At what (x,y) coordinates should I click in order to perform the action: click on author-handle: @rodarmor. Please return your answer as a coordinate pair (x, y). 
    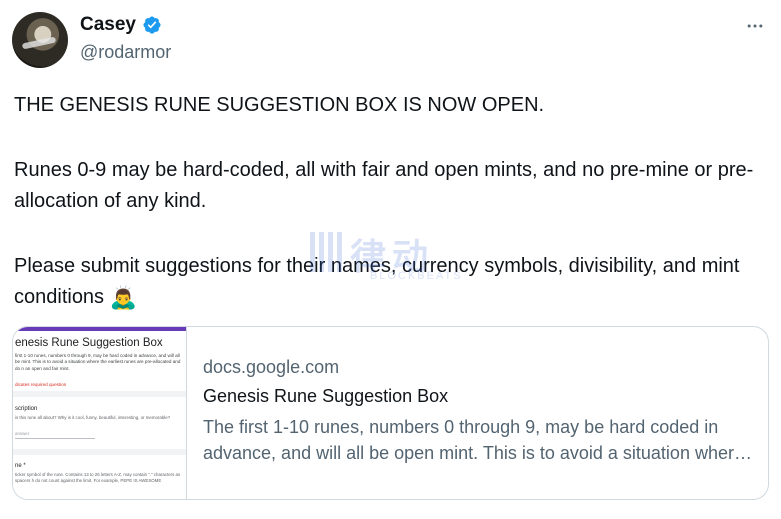
    Looking at the image, I should click on (125, 52).